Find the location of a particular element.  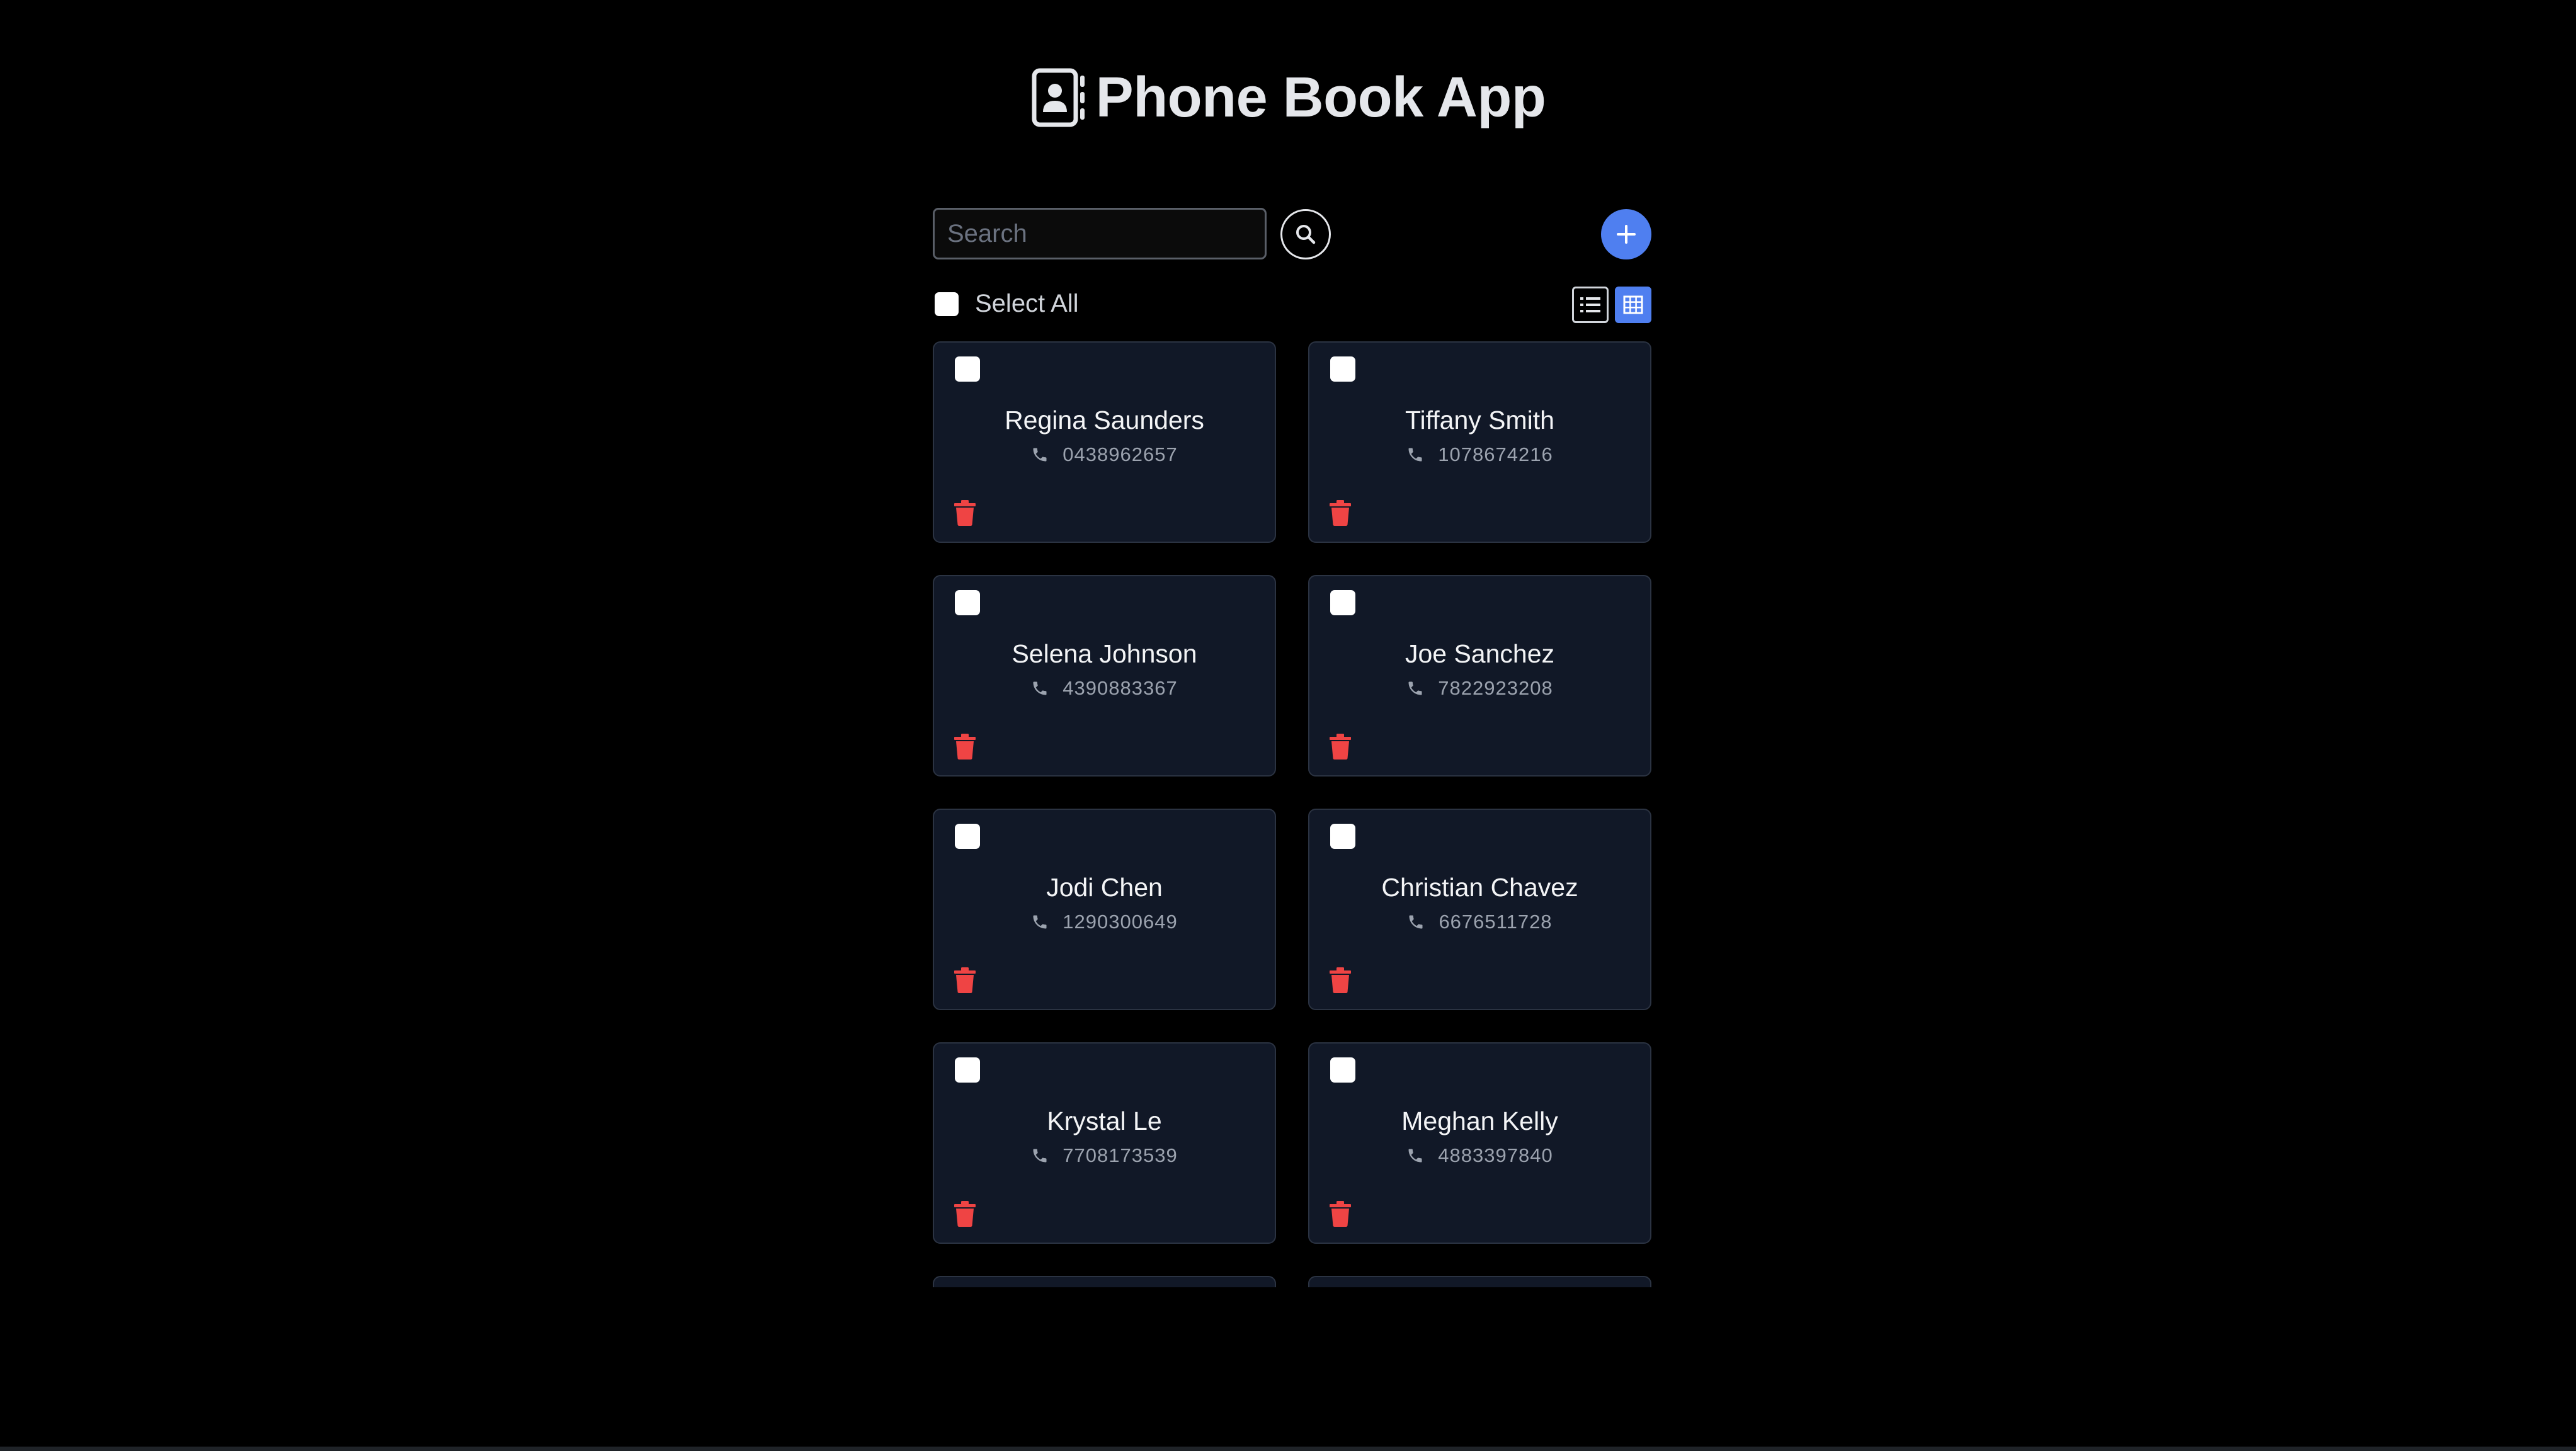

contact-phone-number: 1078674216 is located at coordinates (1495, 454).